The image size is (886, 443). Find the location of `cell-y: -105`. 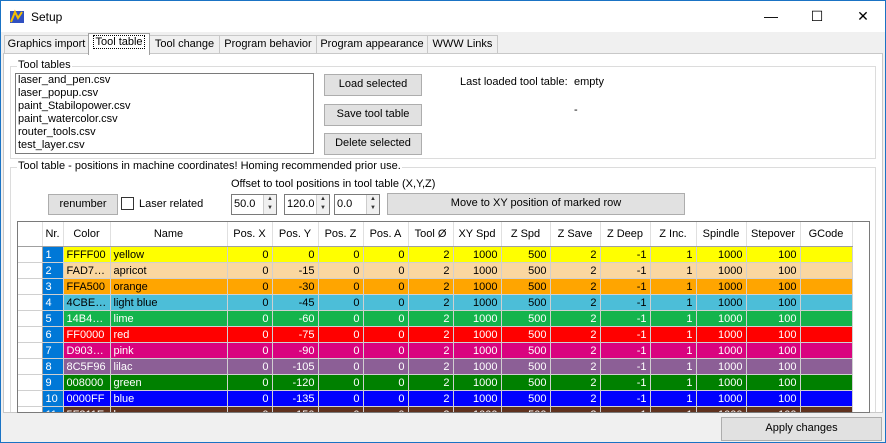

cell-y: -105 is located at coordinates (295, 366).